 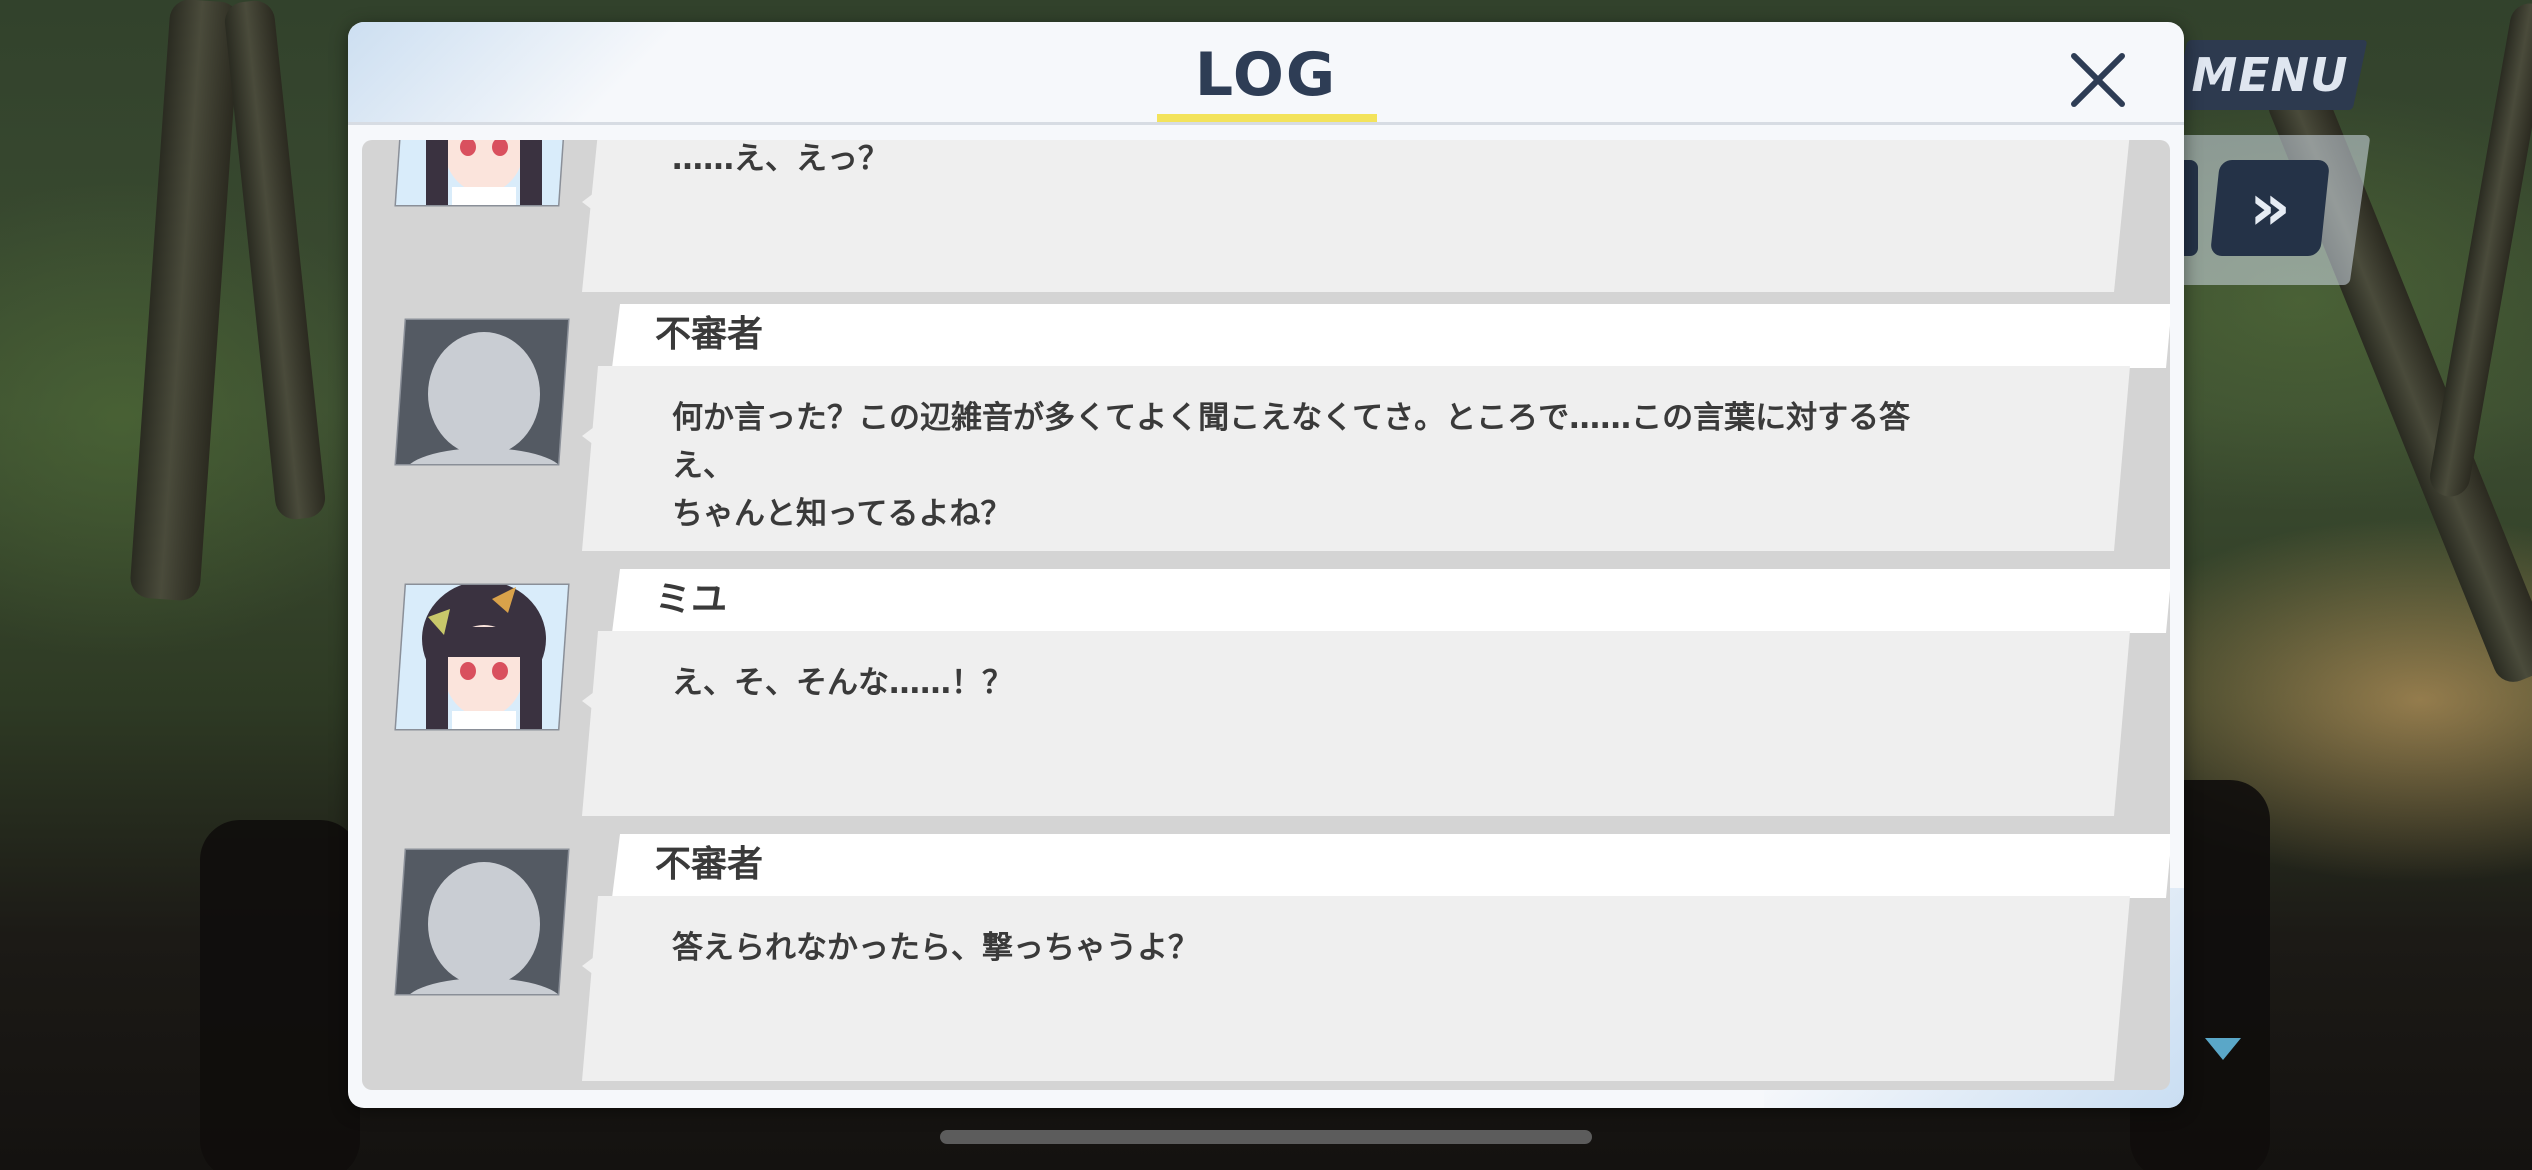 I want to click on dialog-title: LOG, so click(x=1266, y=75).